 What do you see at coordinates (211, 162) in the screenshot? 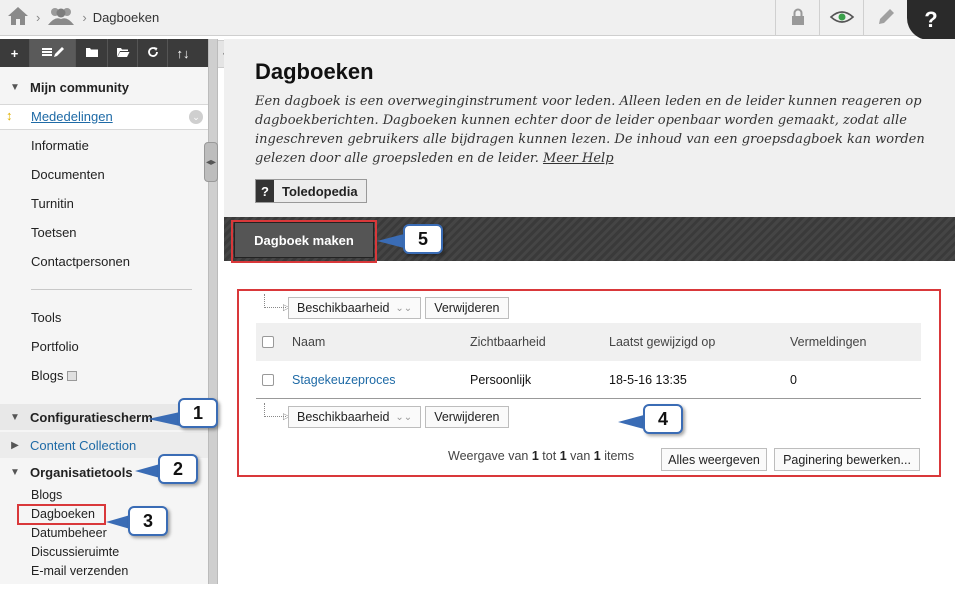
I see `resize-handle-icon: ◂▸` at bounding box center [211, 162].